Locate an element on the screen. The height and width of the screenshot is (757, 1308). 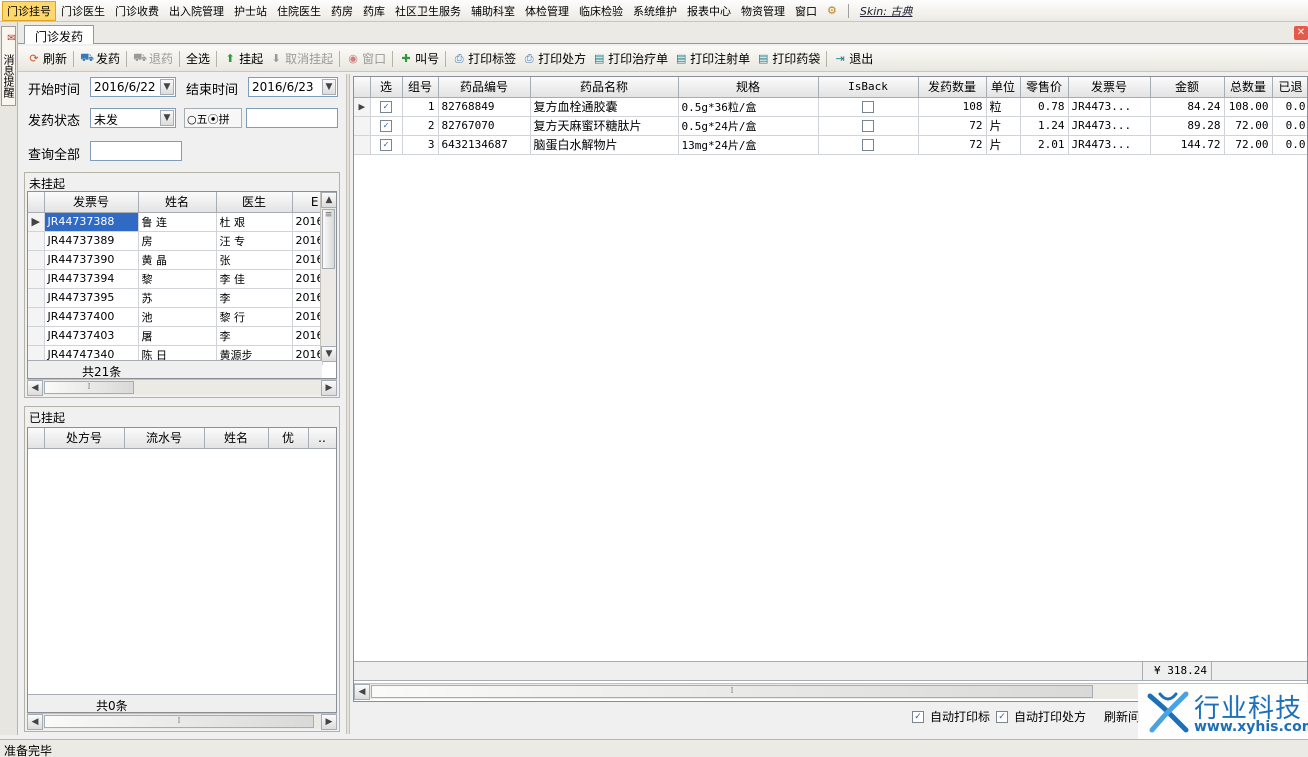
print-treatment-button: ▤ 打印治疗单 is located at coordinates (630, 59).